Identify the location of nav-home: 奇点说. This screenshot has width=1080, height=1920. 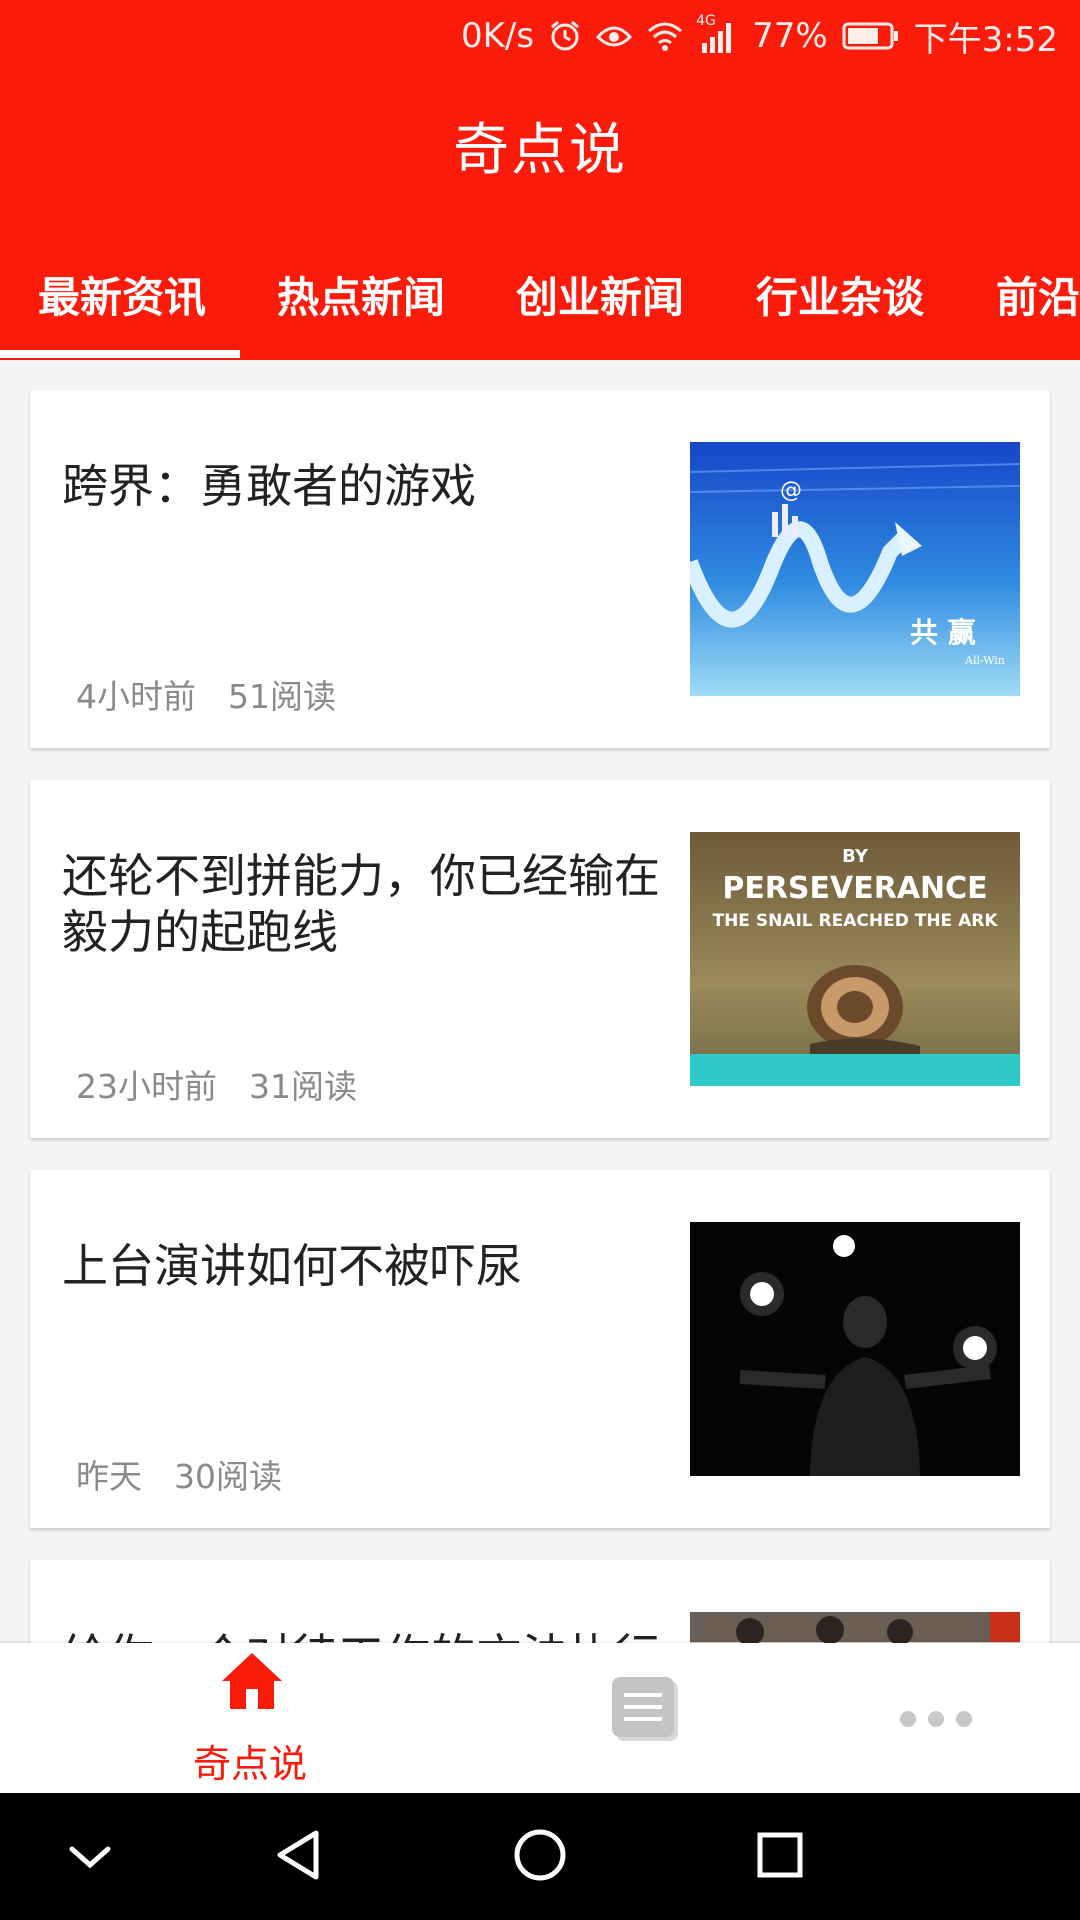
(250, 1718).